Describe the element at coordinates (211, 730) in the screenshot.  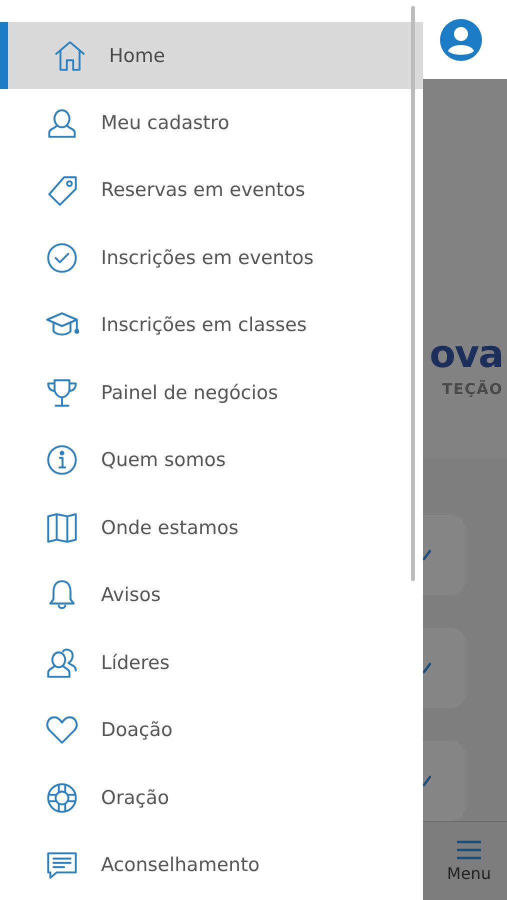
I see `menu-item: Doação` at that location.